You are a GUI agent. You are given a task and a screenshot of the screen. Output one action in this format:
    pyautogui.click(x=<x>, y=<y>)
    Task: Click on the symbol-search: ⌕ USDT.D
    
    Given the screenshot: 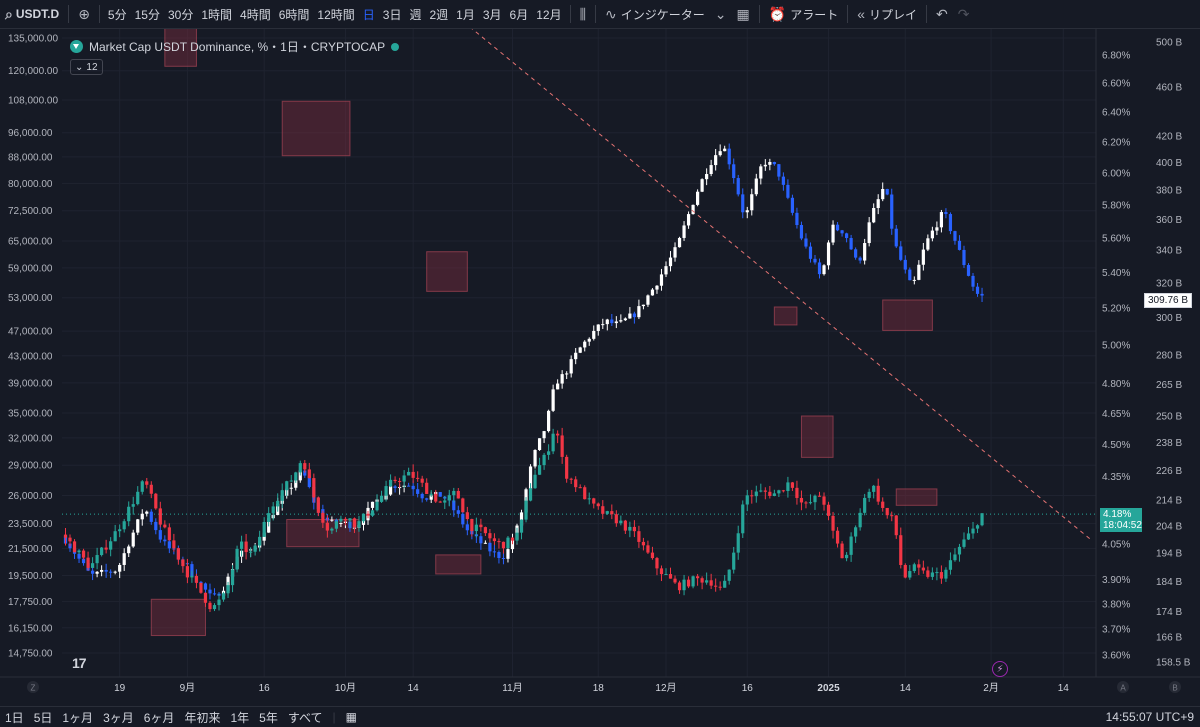 What is the action you would take?
    pyautogui.click(x=32, y=14)
    